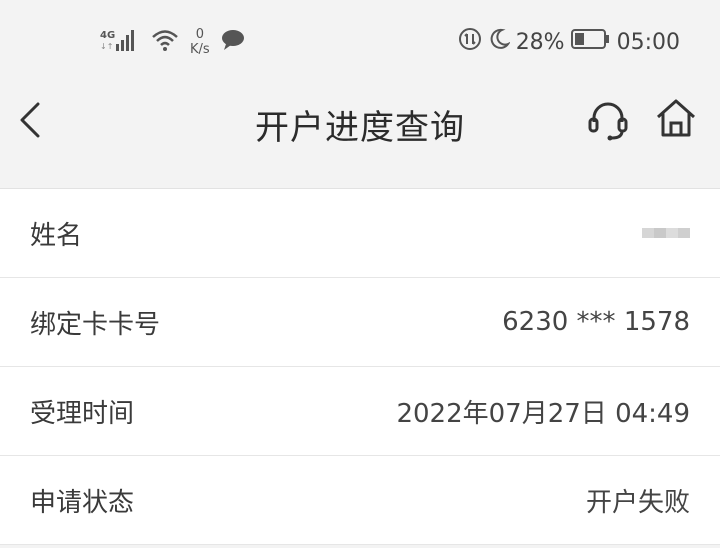 This screenshot has width=720, height=548. I want to click on name-value-redacted, so click(666, 233).